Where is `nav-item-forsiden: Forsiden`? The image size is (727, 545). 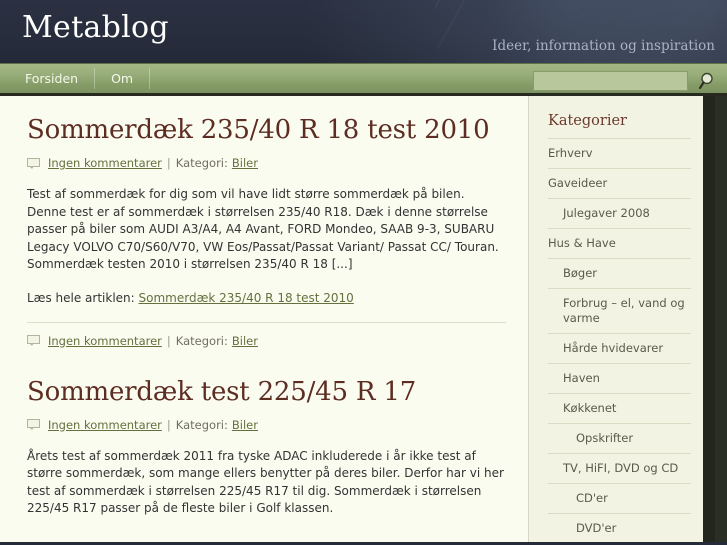 nav-item-forsiden: Forsiden is located at coordinates (52, 78).